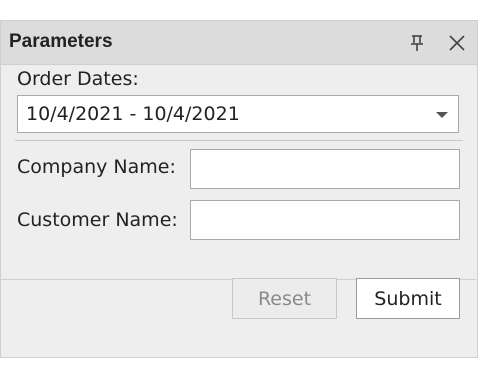 This screenshot has width=480, height=380. Describe the element at coordinates (408, 298) in the screenshot. I see `submit-button: Submit` at that location.